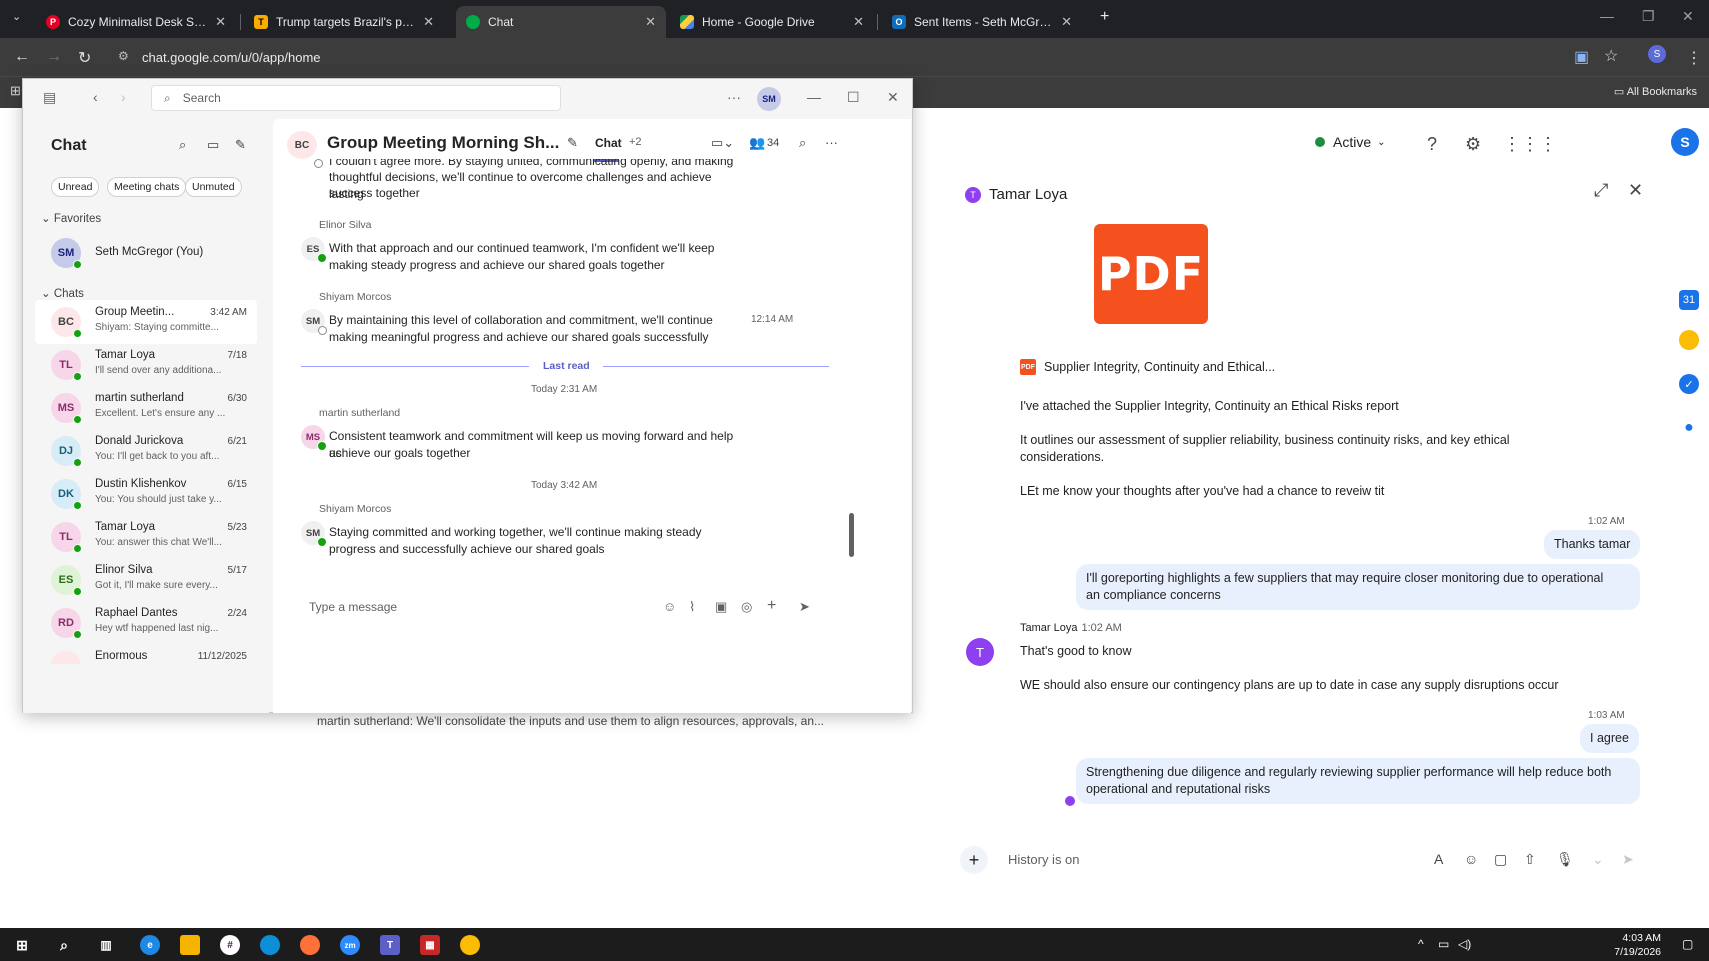  Describe the element at coordinates (1104, 17) in the screenshot. I see `new-tab-button: +` at that location.